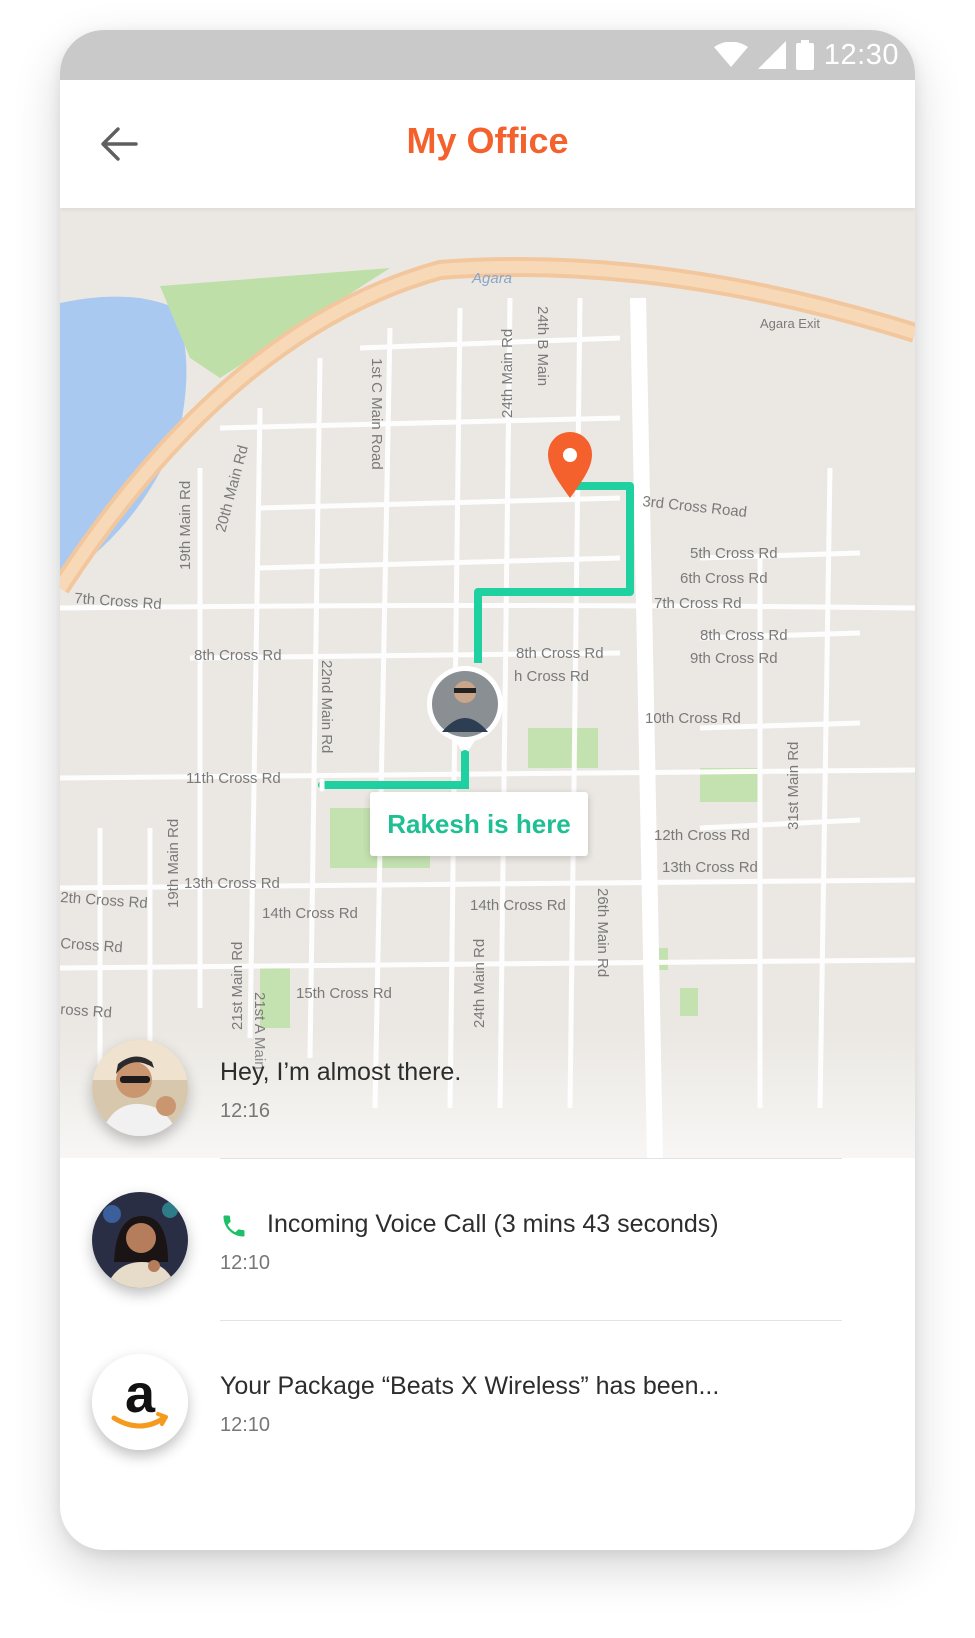  Describe the element at coordinates (487, 1095) in the screenshot. I see `list-item: Hey, I’m almost there. 12:16` at that location.